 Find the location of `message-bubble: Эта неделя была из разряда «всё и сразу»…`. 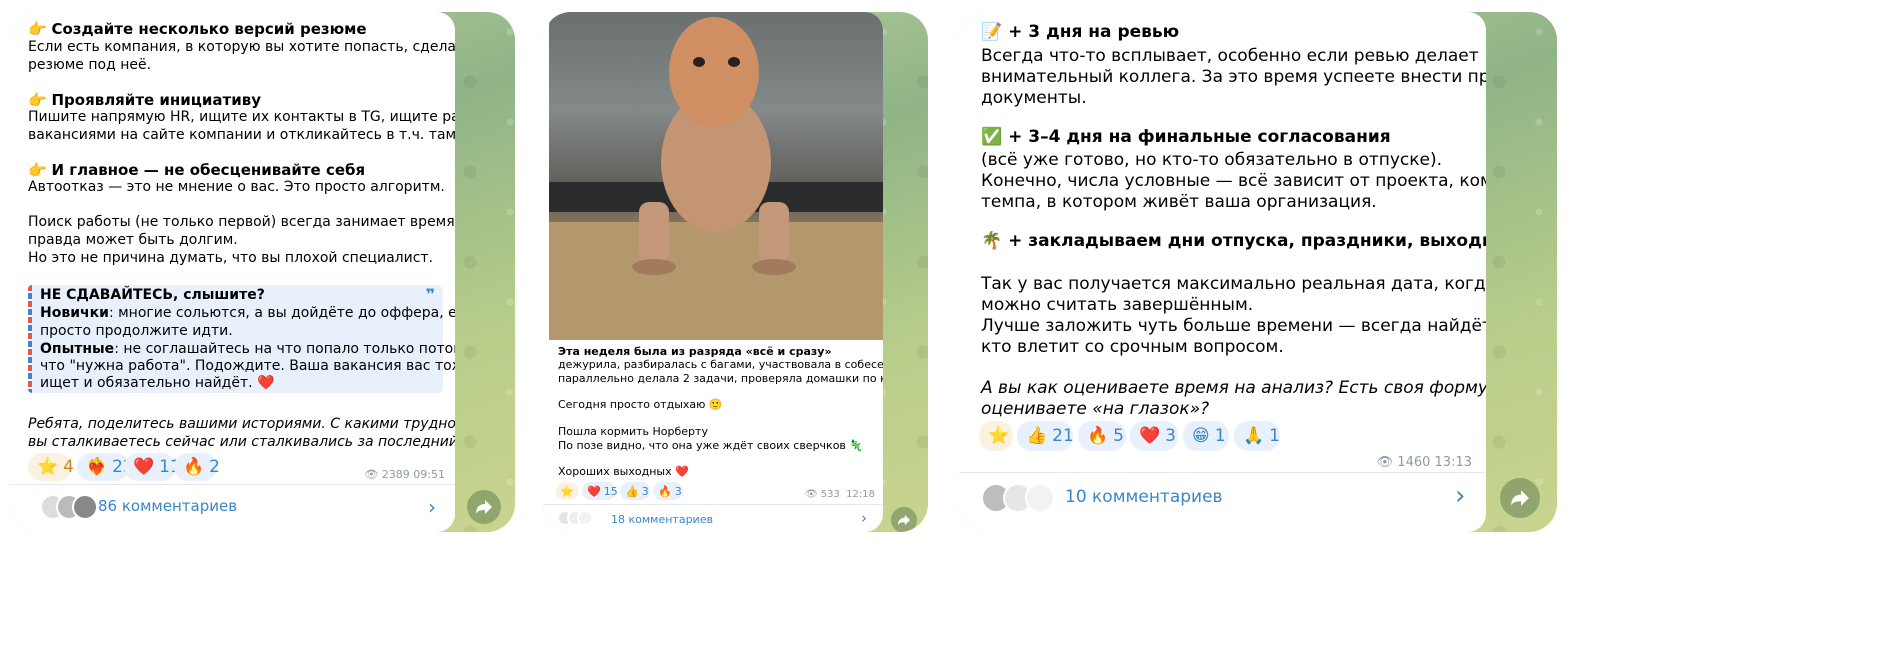

message-bubble: Эта неделя была из разряда «всё и сразу»… is located at coordinates (713, 272).